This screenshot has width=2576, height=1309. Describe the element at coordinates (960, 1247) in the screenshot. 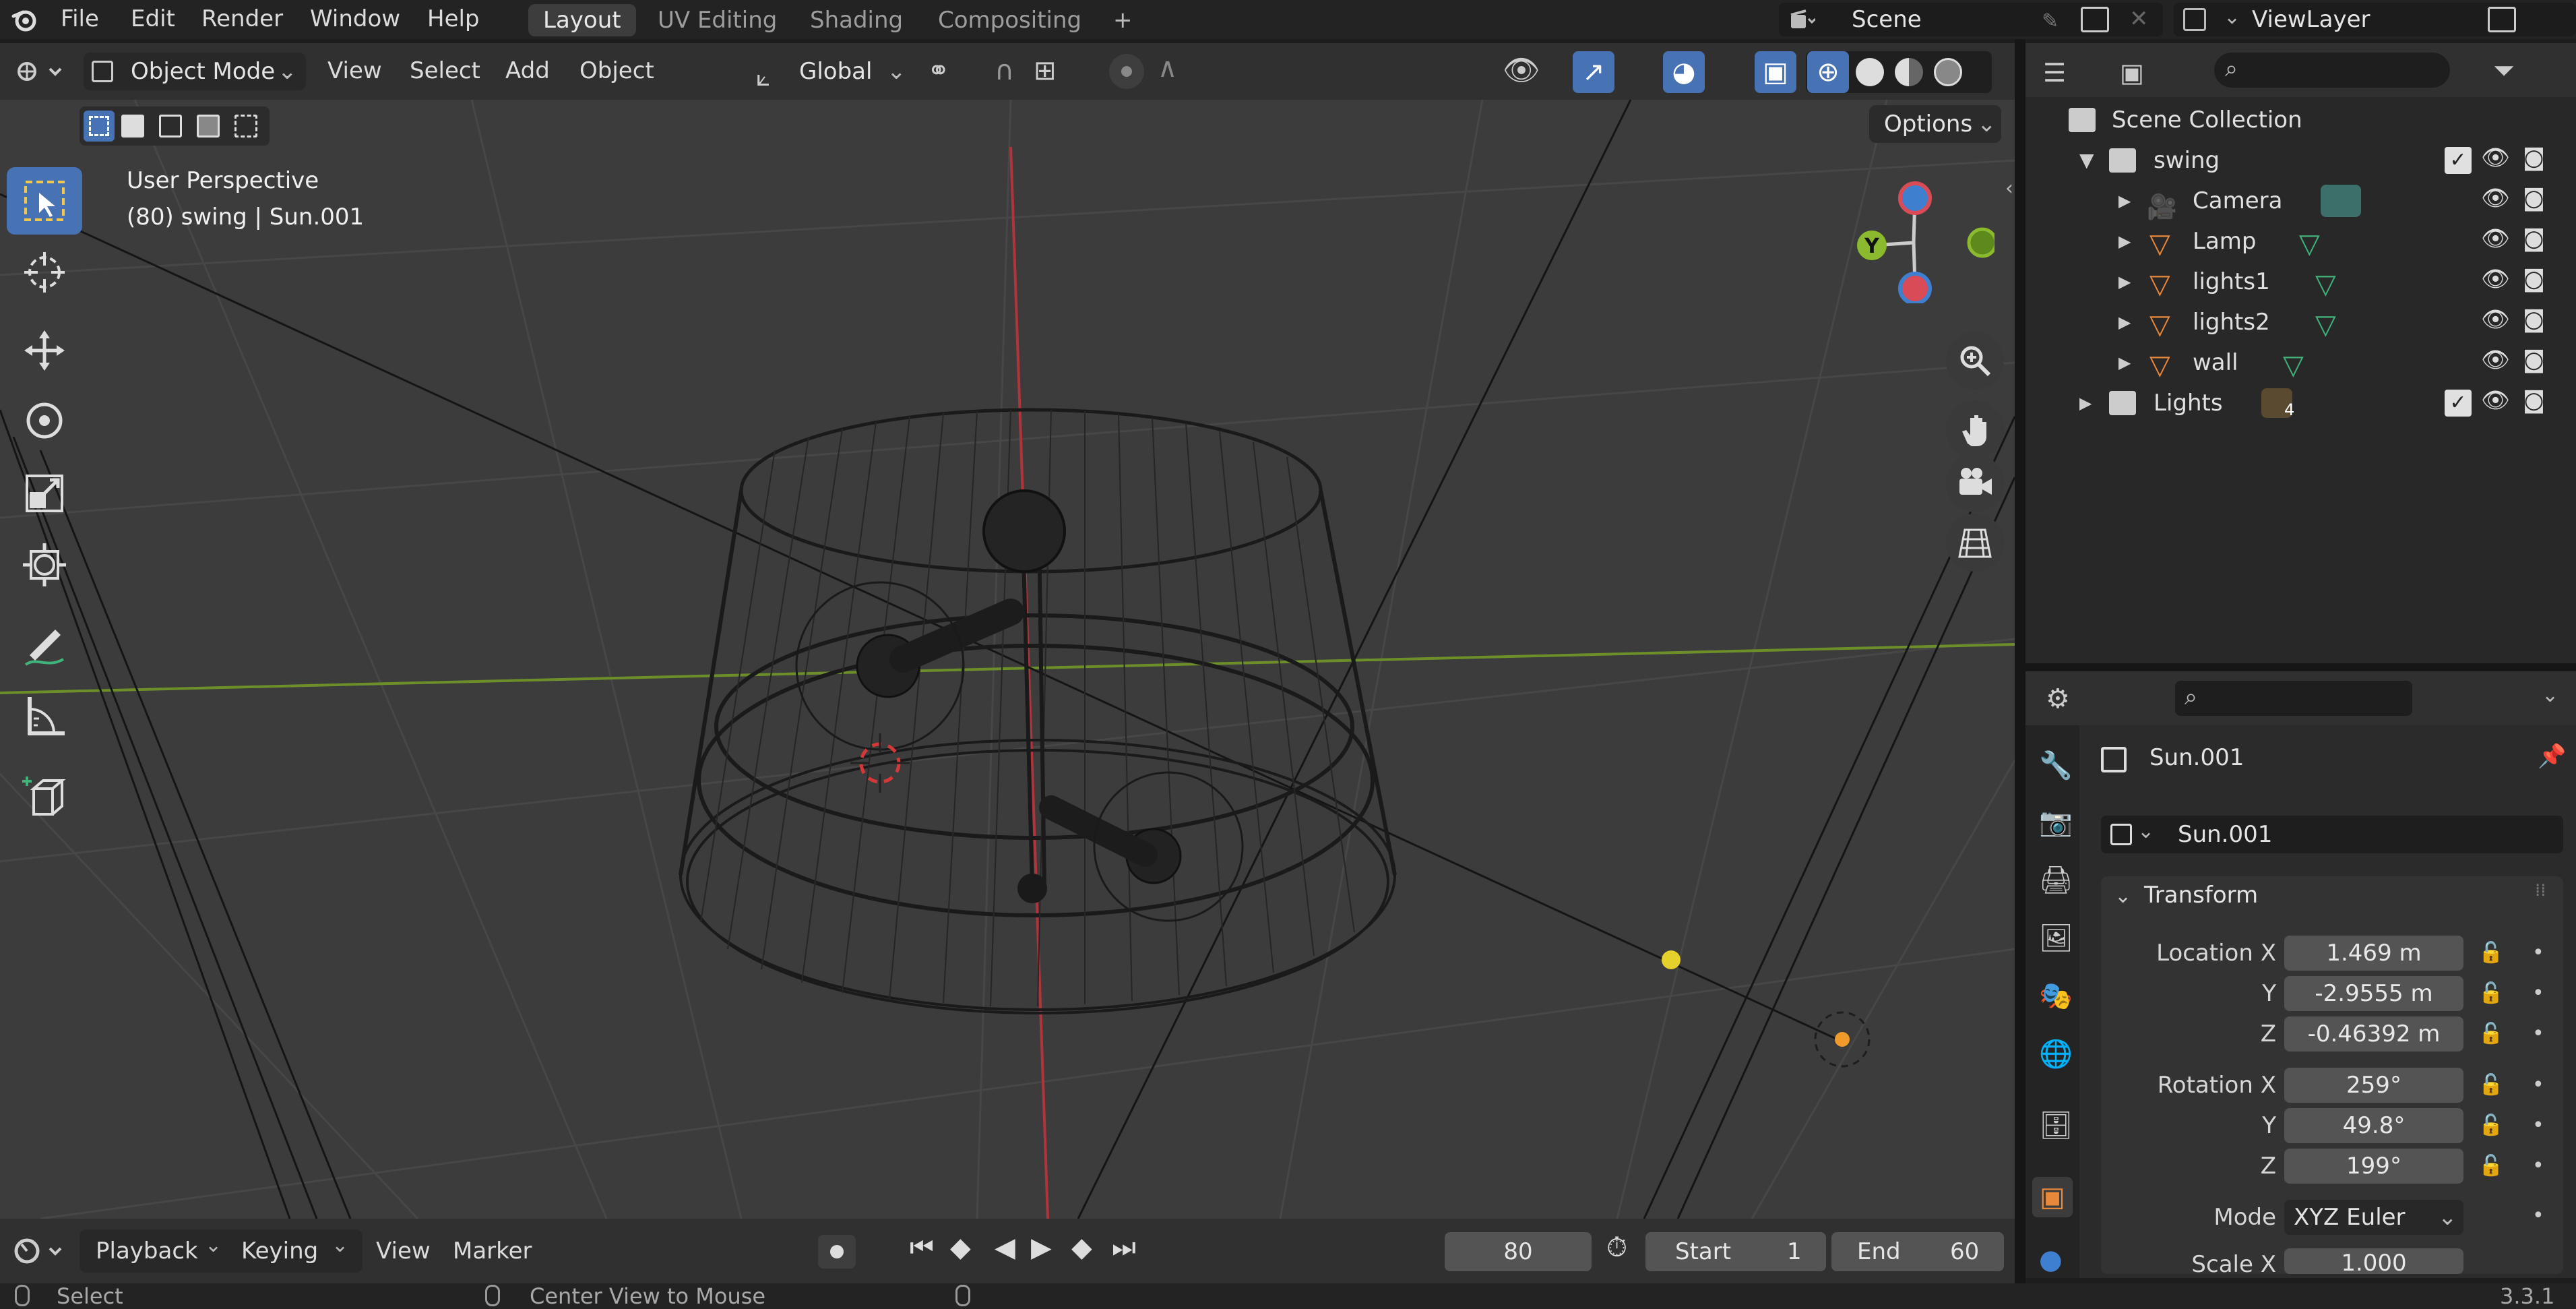

I see `prev-keyframe-icon: ◆` at that location.